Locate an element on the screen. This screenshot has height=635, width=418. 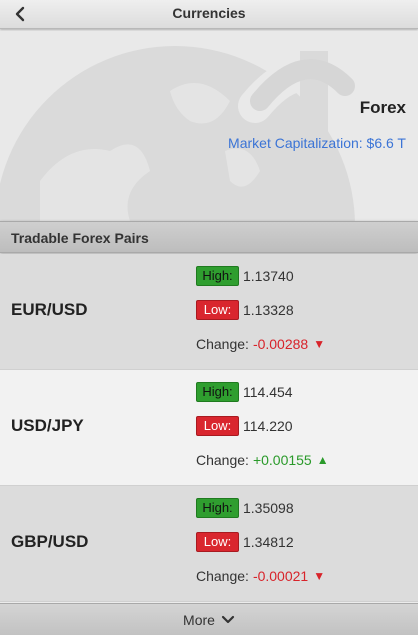
chevron-down-icon is located at coordinates (228, 619).